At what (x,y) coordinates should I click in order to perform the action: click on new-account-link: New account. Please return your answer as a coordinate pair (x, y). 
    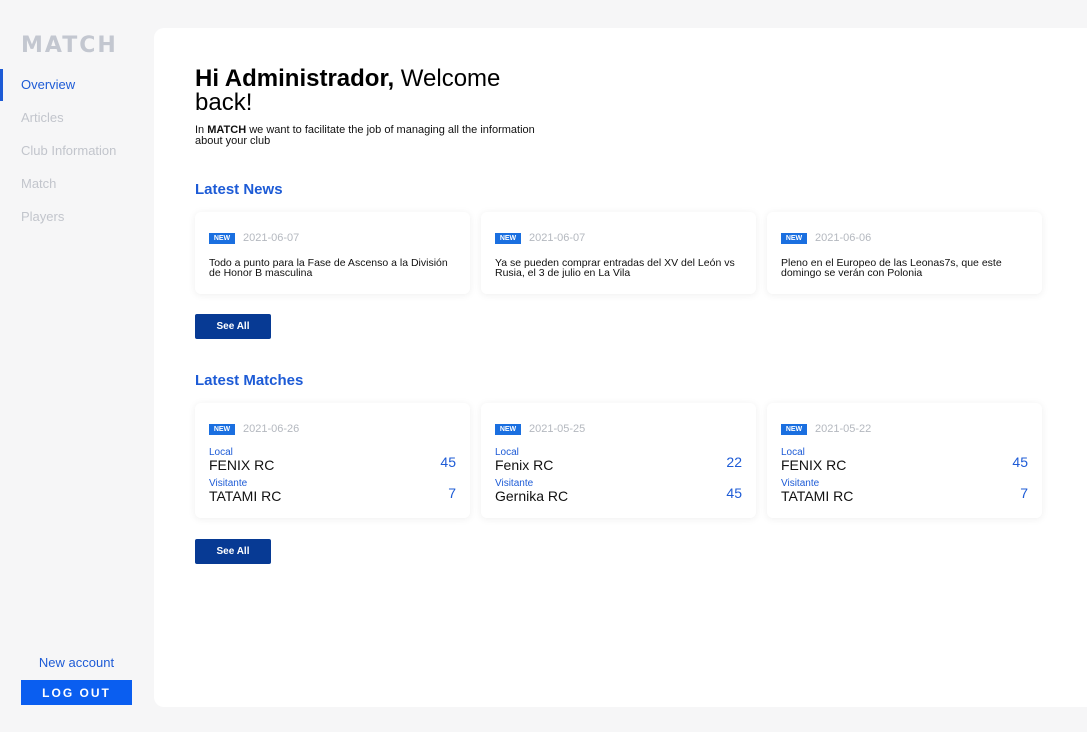
    Looking at the image, I should click on (76, 662).